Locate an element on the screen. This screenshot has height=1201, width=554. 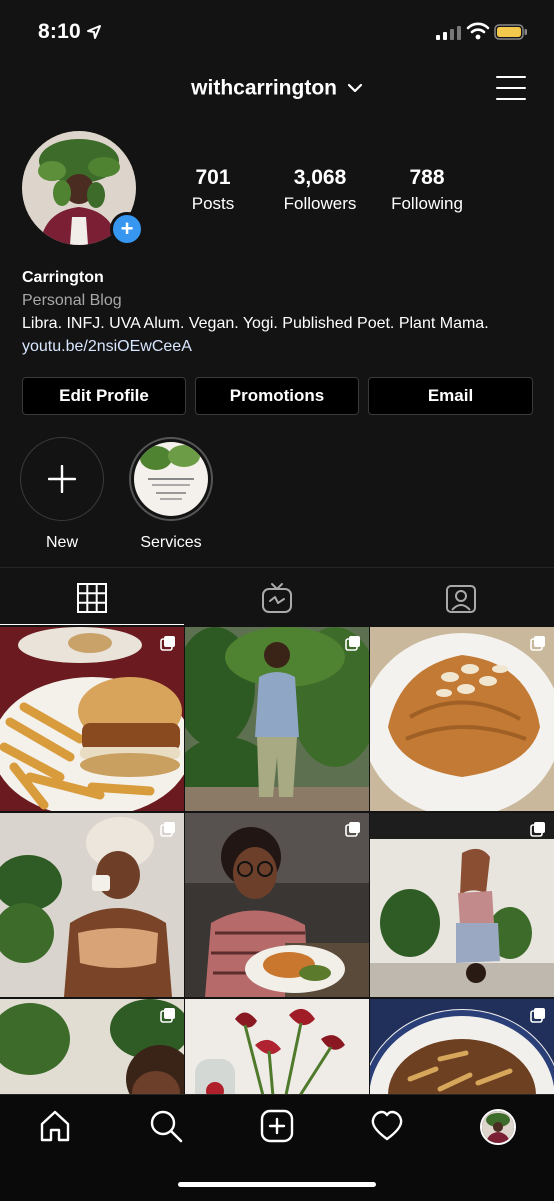
followers-label: Followers is located at coordinates (320, 203).